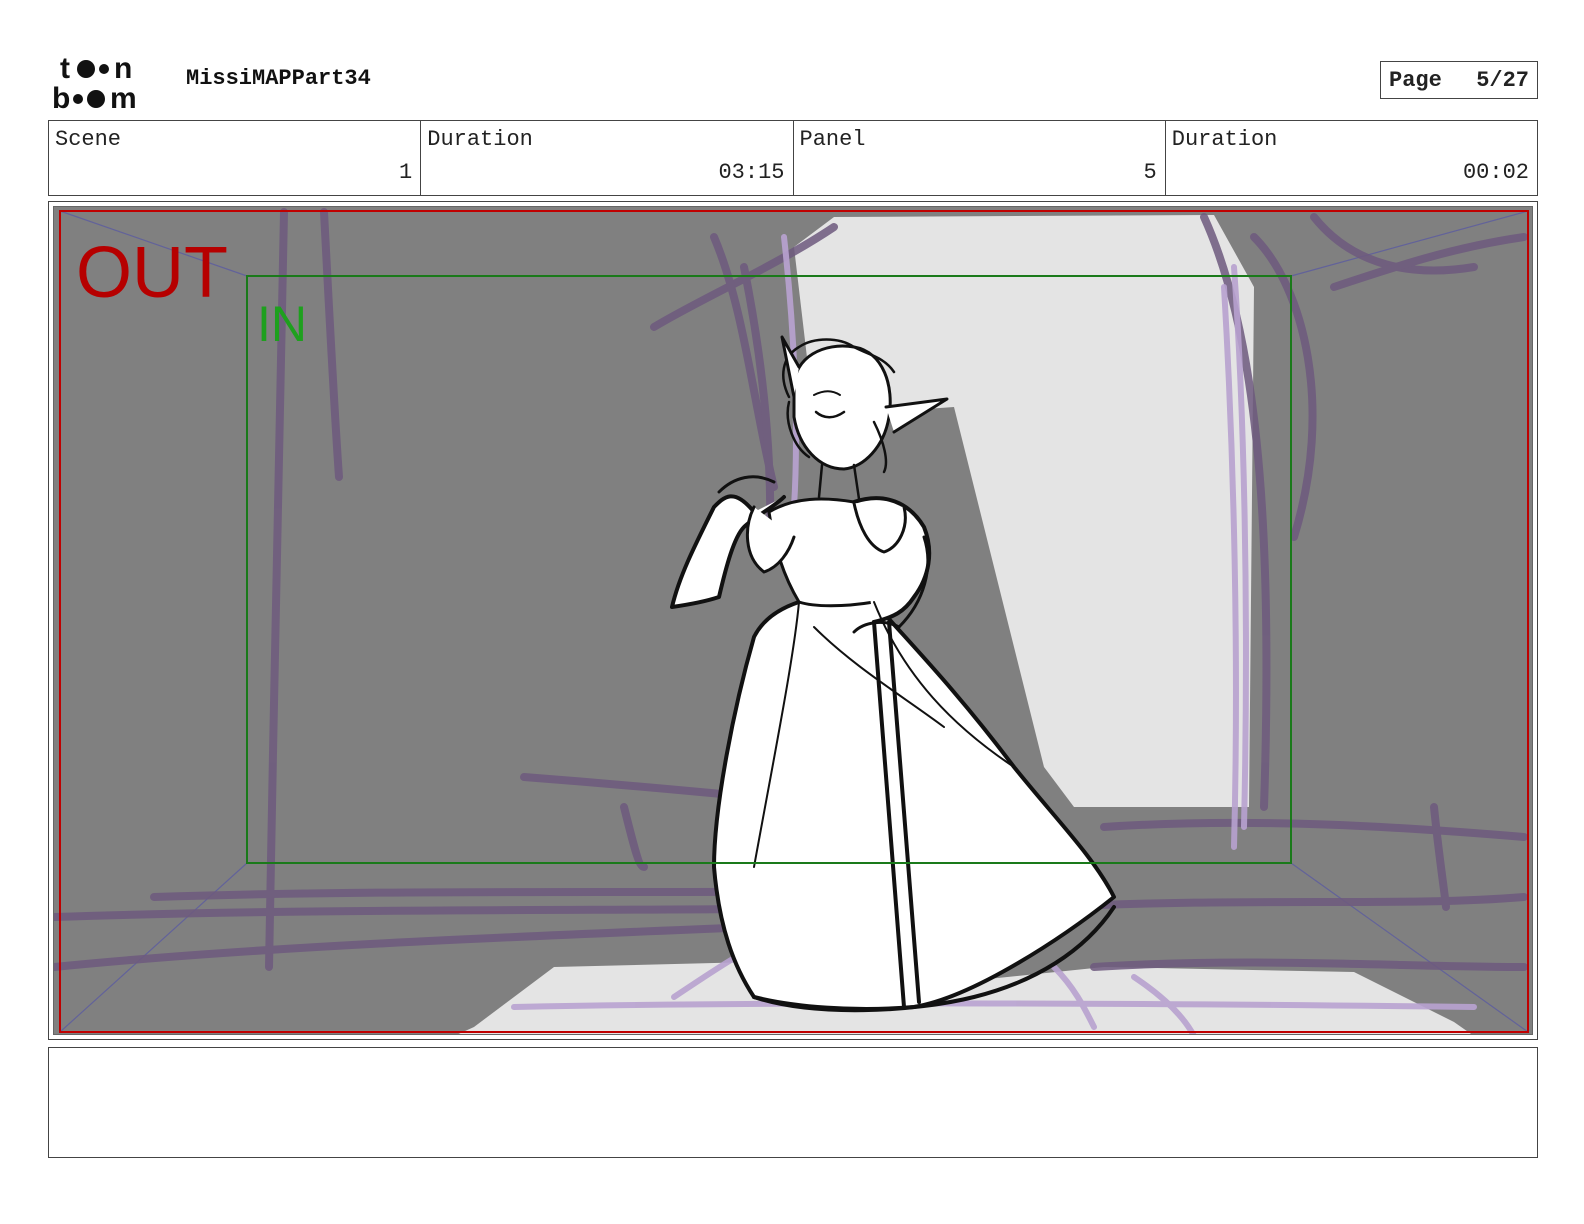 The height and width of the screenshot is (1224, 1584). Describe the element at coordinates (235, 158) in the screenshot. I see `scene-cell: Scene 1` at that location.